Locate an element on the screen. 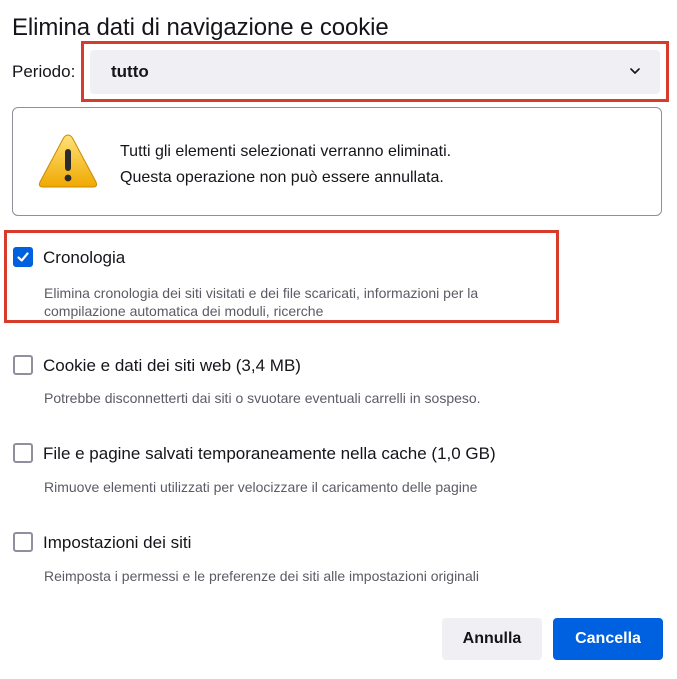 This screenshot has width=677, height=679. chevron-down-icon is located at coordinates (635, 71).